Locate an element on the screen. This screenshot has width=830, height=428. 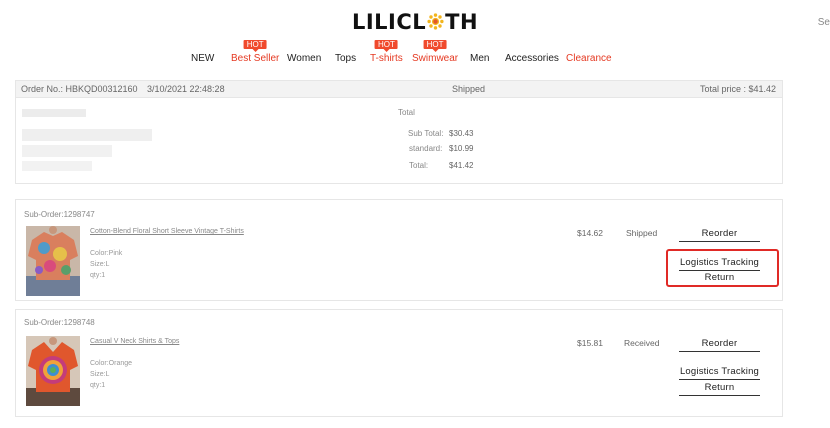
shipping-value: $10.99 is located at coordinates (461, 148).